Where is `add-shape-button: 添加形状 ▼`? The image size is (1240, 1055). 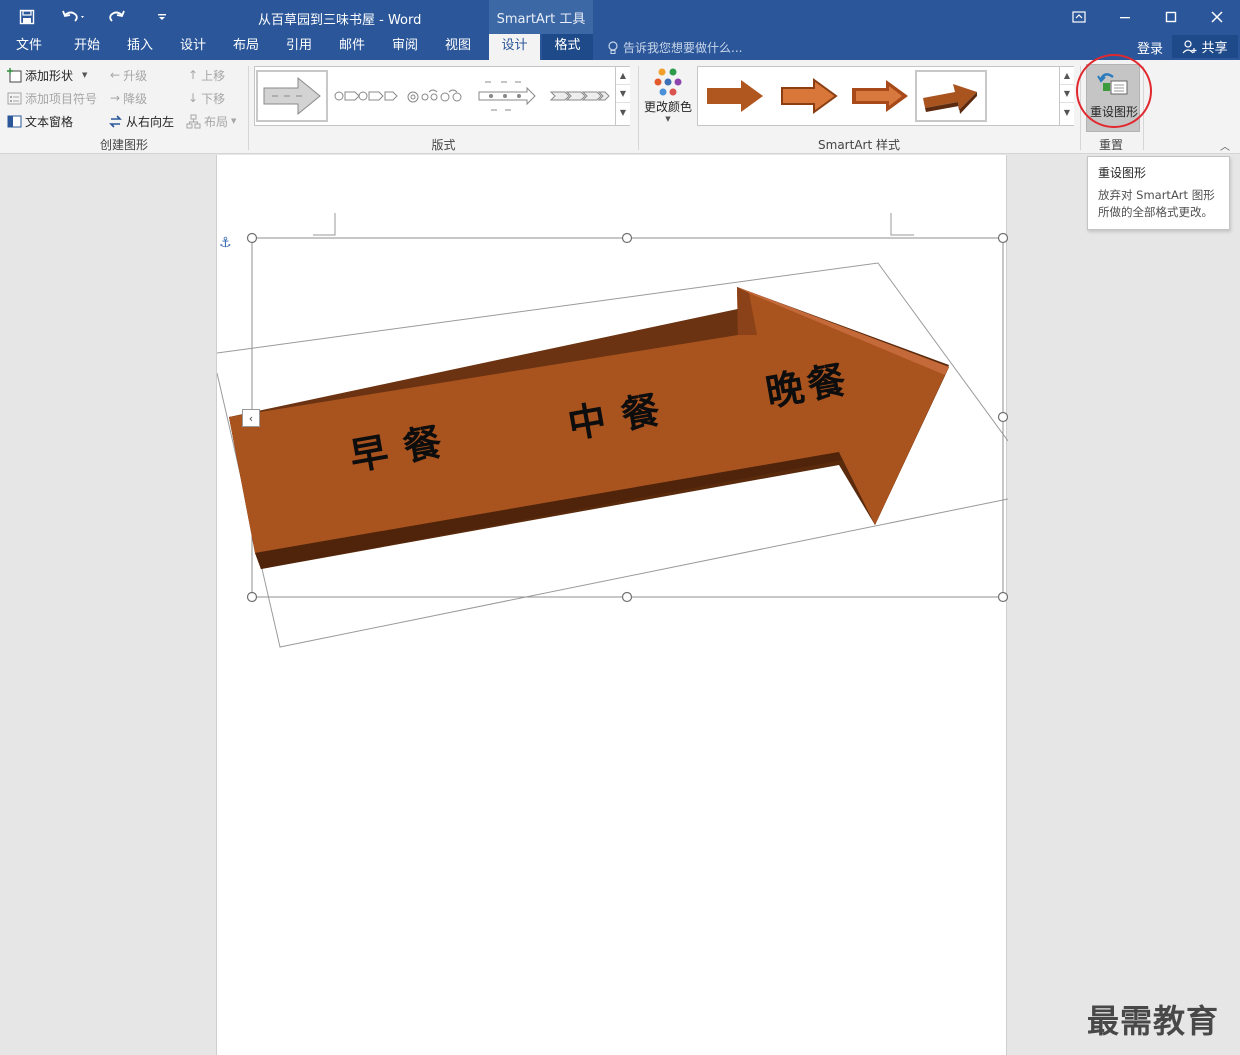 add-shape-button: 添加形状 ▼ is located at coordinates (47, 75).